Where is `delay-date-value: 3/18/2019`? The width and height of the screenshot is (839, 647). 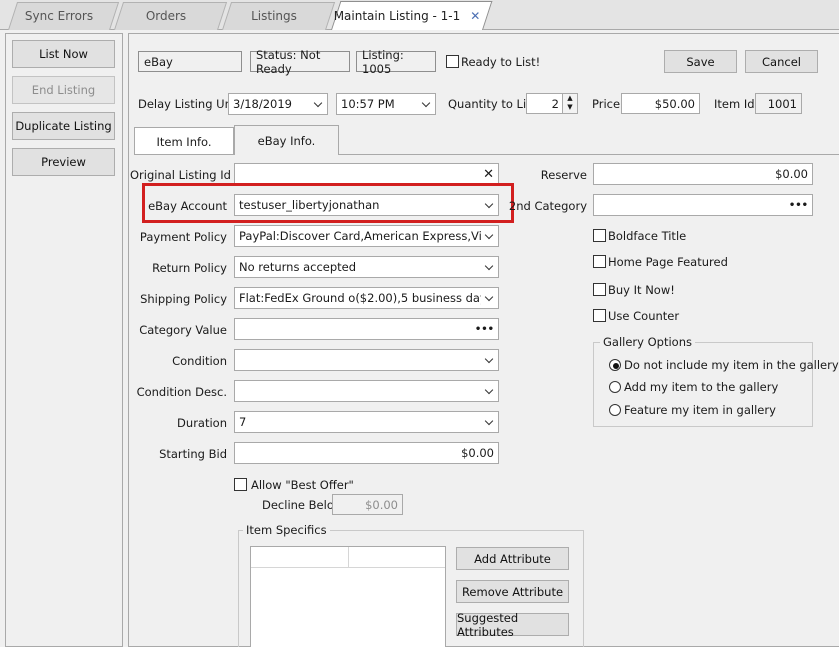 delay-date-value: 3/18/2019 is located at coordinates (262, 104).